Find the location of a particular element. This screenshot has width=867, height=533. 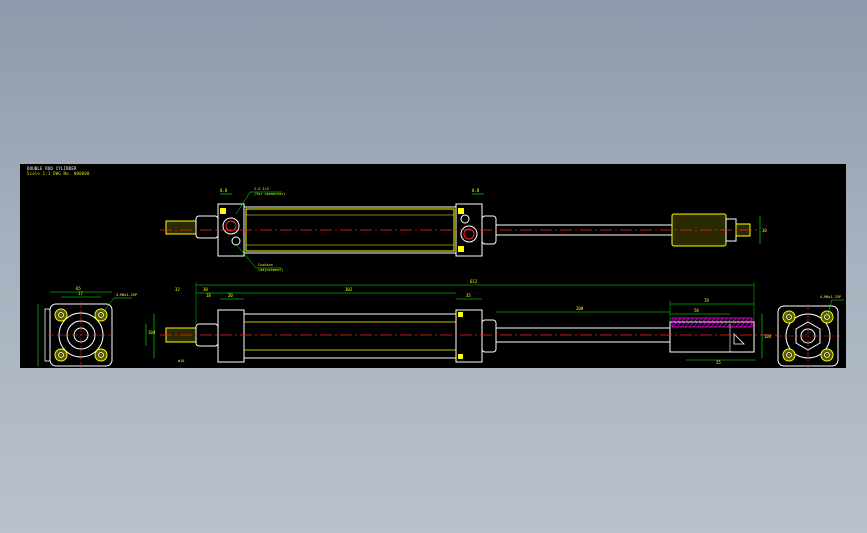

note-cushion: Cushion is located at coordinates (265, 265).